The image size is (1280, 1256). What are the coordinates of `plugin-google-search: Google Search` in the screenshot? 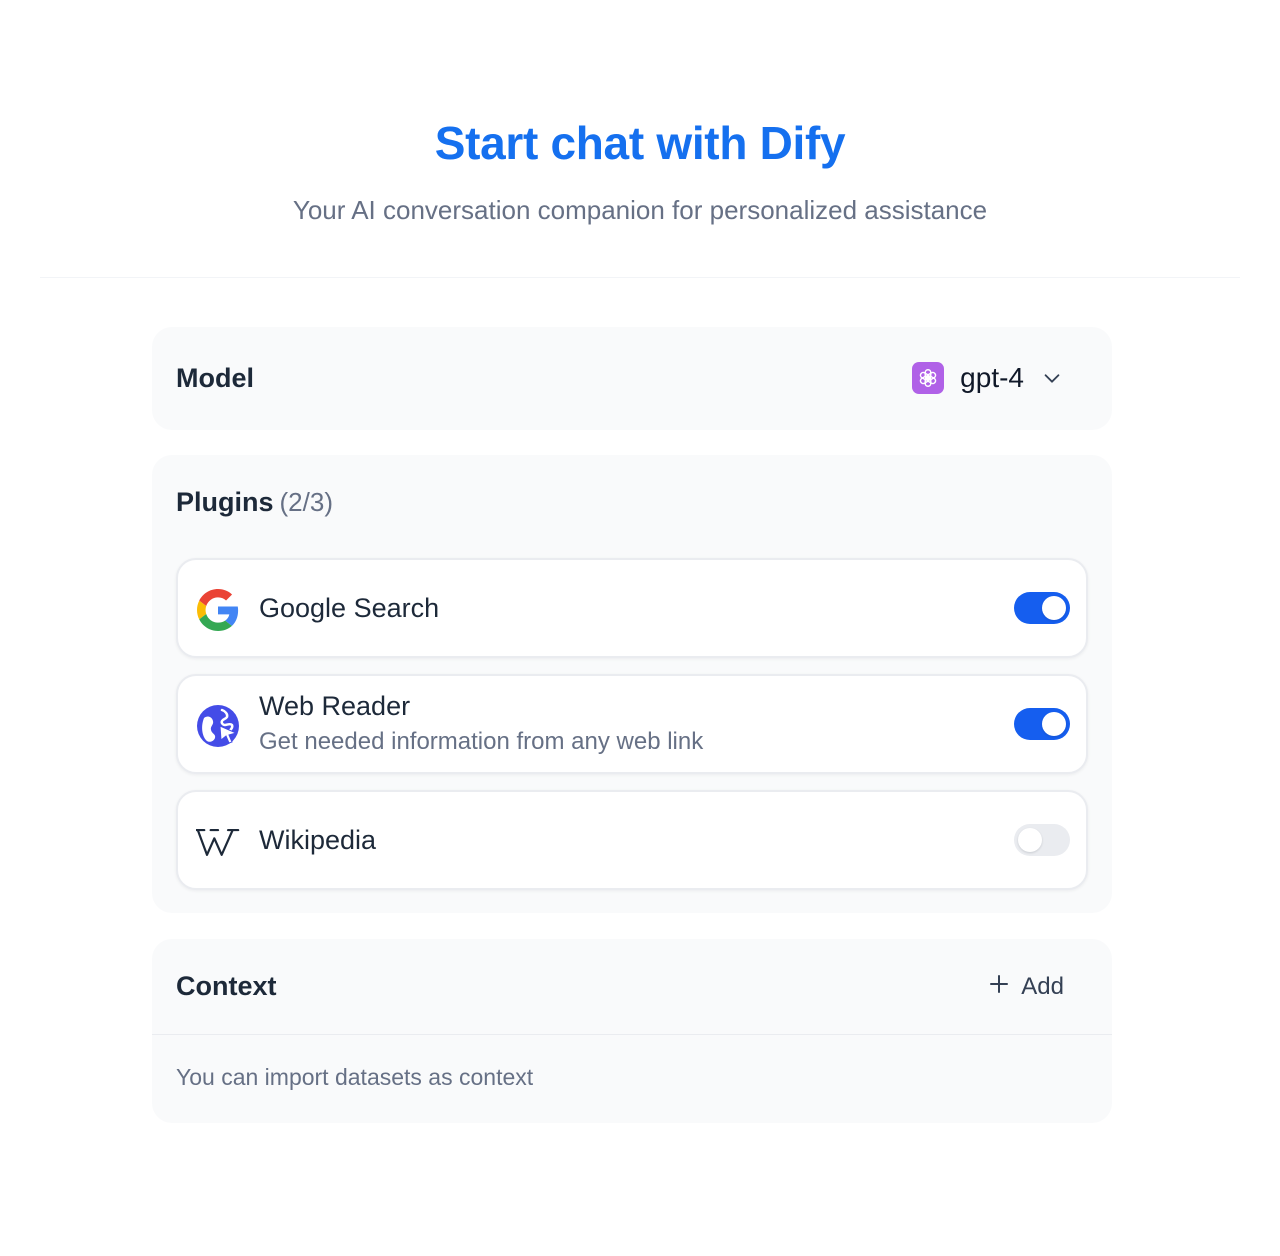 It's located at (632, 608).